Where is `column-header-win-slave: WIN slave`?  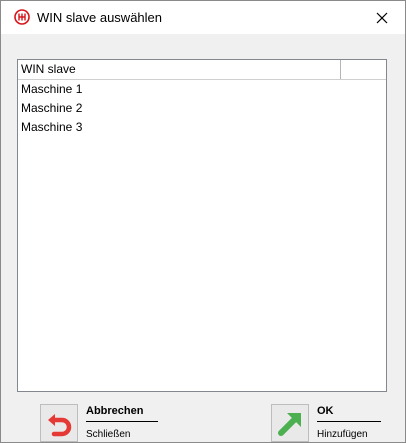 column-header-win-slave: WIN slave is located at coordinates (179, 69).